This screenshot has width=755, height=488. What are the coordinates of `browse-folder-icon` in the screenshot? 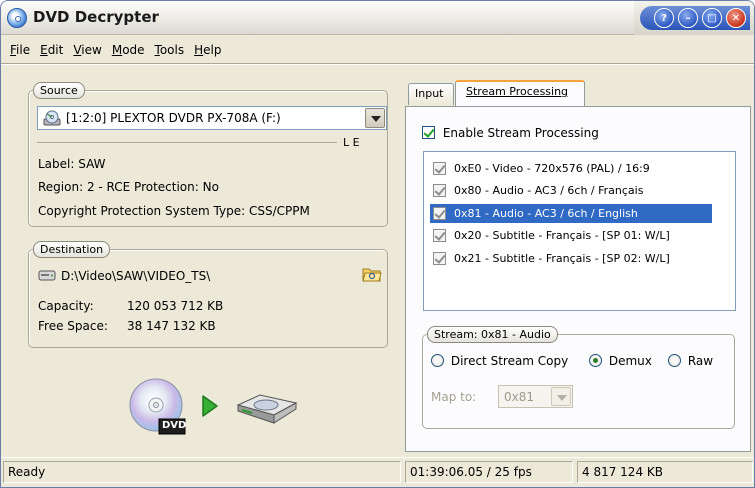 It's located at (372, 274).